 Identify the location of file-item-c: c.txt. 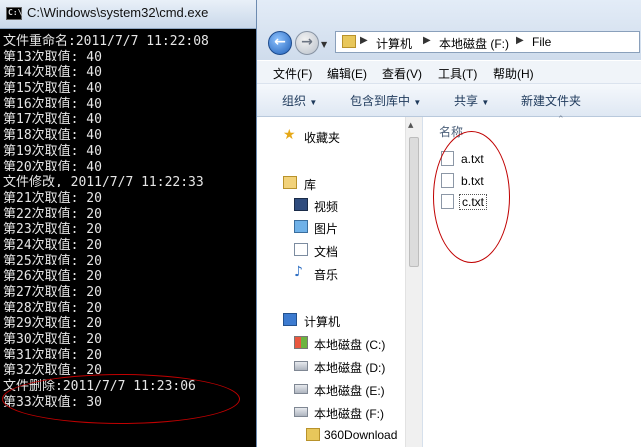
(539, 202).